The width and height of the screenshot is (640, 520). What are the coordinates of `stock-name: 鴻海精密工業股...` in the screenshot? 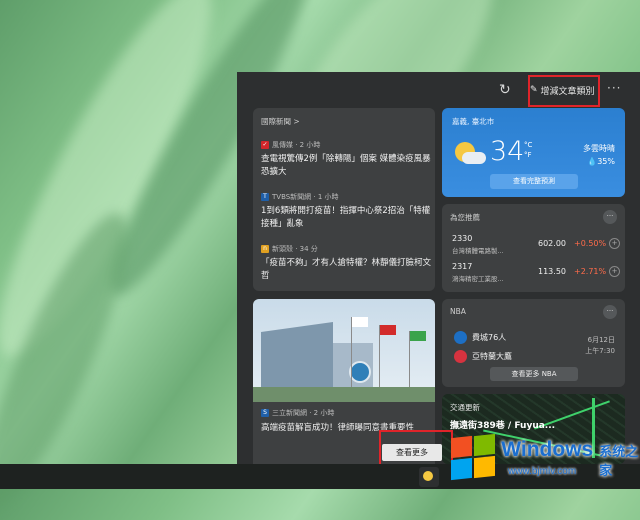 It's located at (478, 279).